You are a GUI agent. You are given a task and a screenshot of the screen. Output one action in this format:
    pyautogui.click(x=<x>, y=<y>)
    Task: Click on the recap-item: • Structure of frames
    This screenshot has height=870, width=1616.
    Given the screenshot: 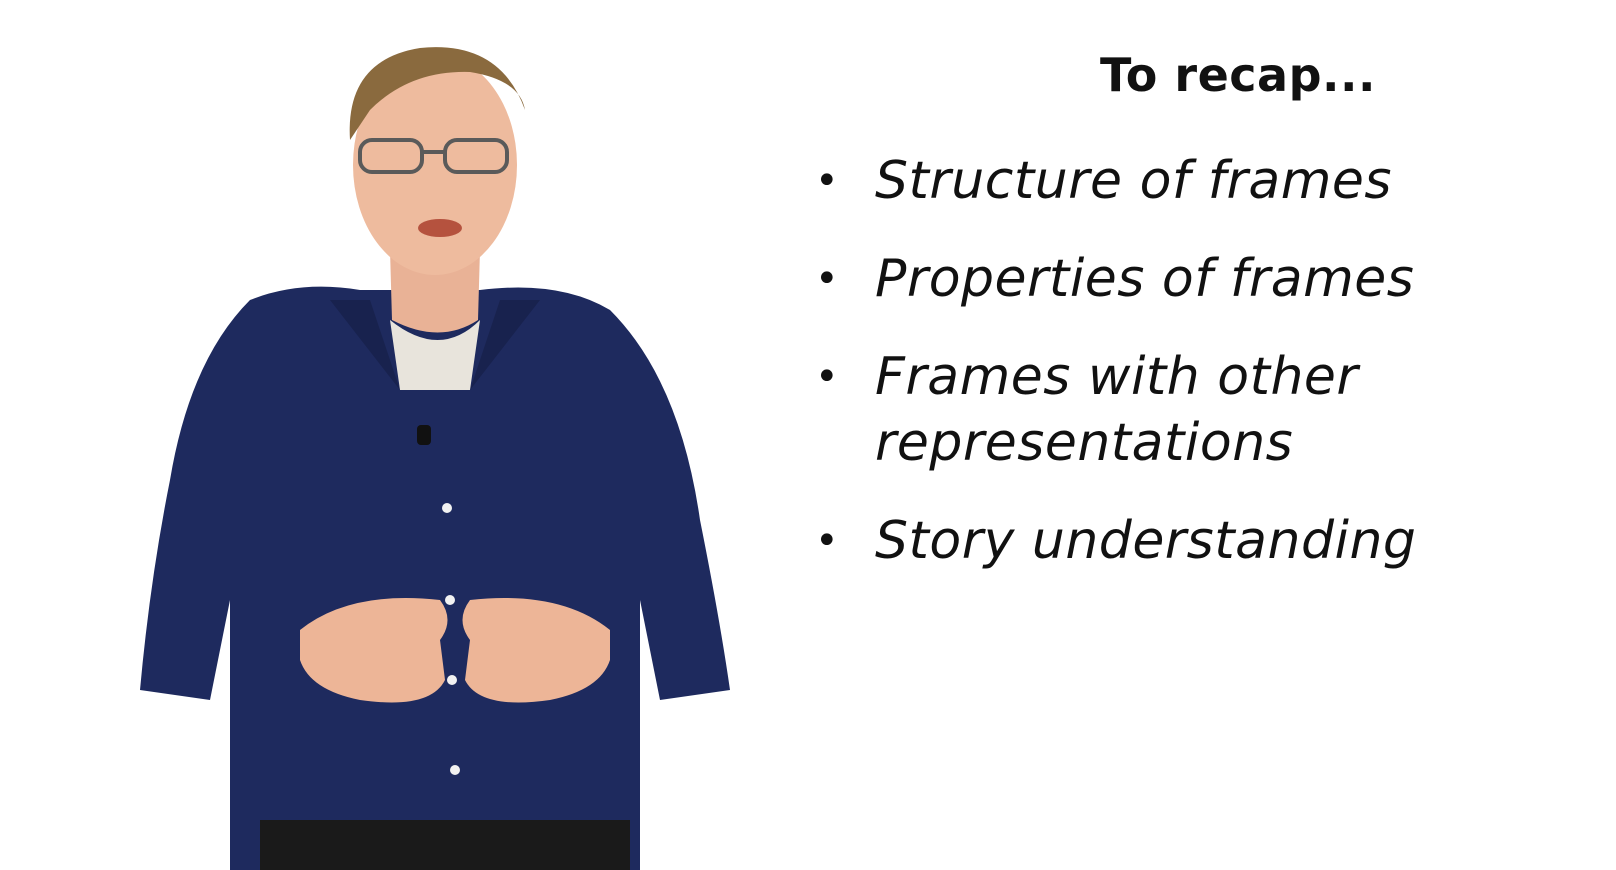 What is the action you would take?
    pyautogui.click(x=1200, y=181)
    